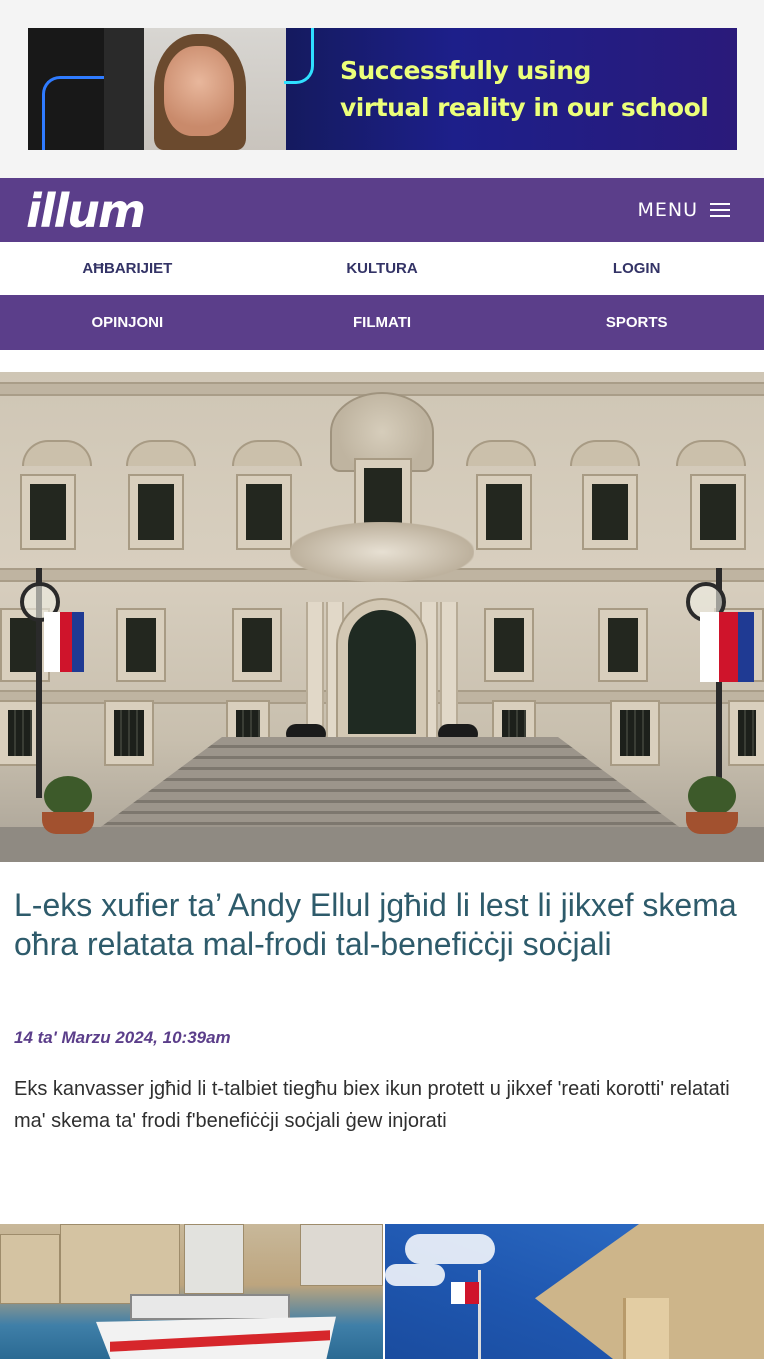 This screenshot has width=764, height=1359. I want to click on ad-line-2: virtual reality in our school, so click(524, 107).